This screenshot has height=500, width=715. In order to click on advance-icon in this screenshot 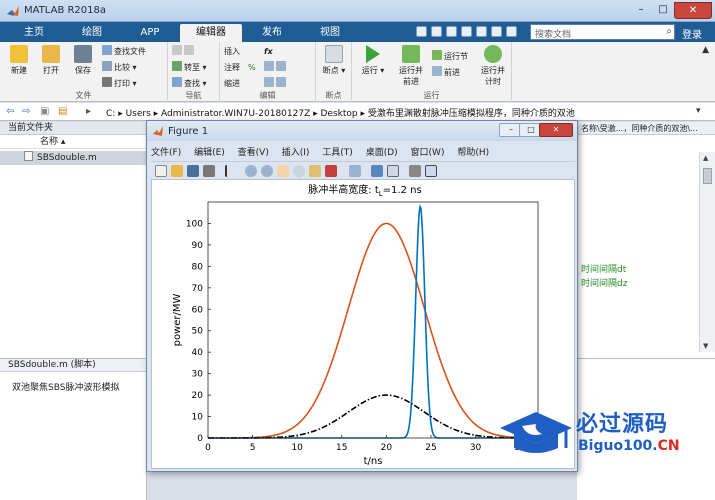, I will do `click(437, 71)`.